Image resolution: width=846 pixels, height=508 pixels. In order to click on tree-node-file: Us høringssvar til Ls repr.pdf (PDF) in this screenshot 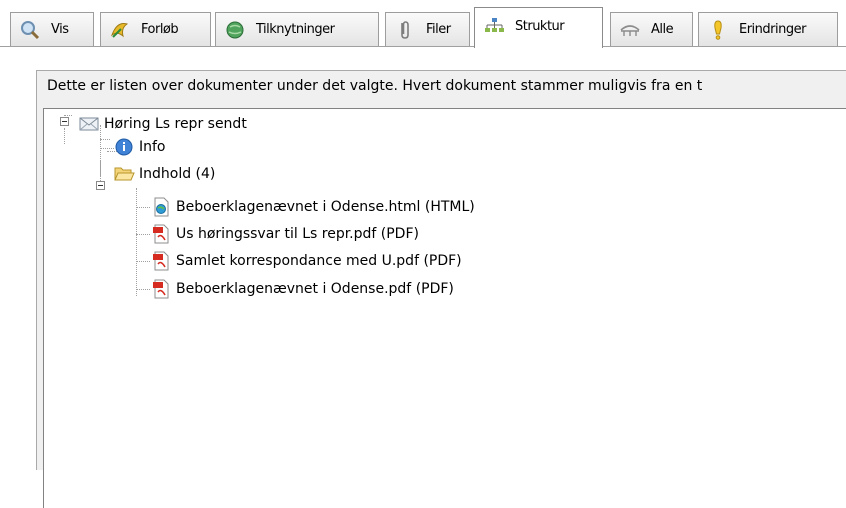, I will do `click(284, 234)`.